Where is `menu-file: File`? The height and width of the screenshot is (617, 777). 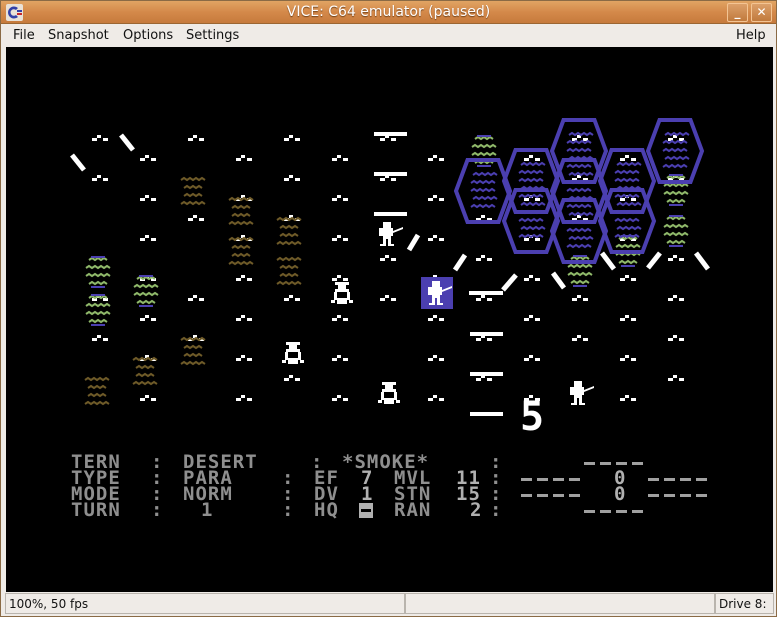 menu-file: File is located at coordinates (24, 35).